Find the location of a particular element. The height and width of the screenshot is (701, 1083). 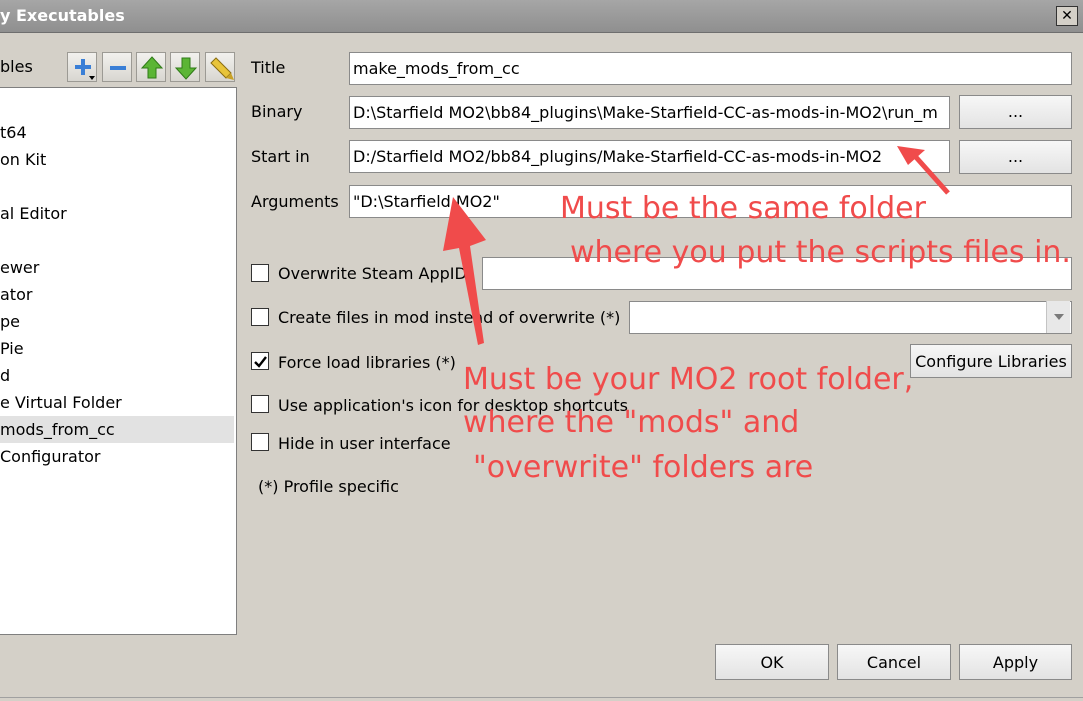

clear-icon is located at coordinates (222, 68).